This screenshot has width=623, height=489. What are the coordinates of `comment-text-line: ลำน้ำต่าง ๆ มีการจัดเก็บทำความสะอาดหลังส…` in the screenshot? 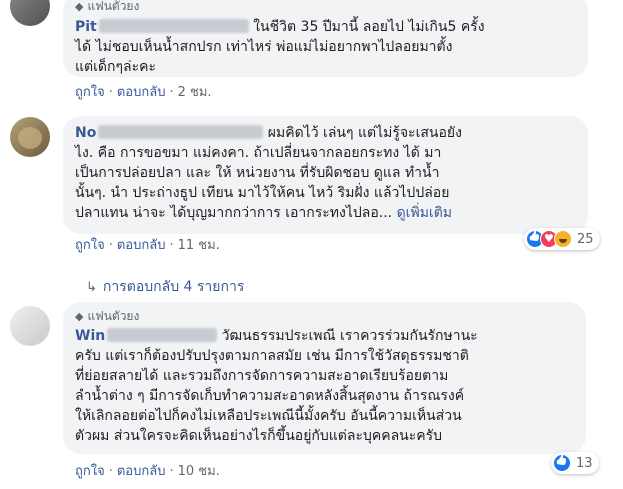 It's located at (270, 396).